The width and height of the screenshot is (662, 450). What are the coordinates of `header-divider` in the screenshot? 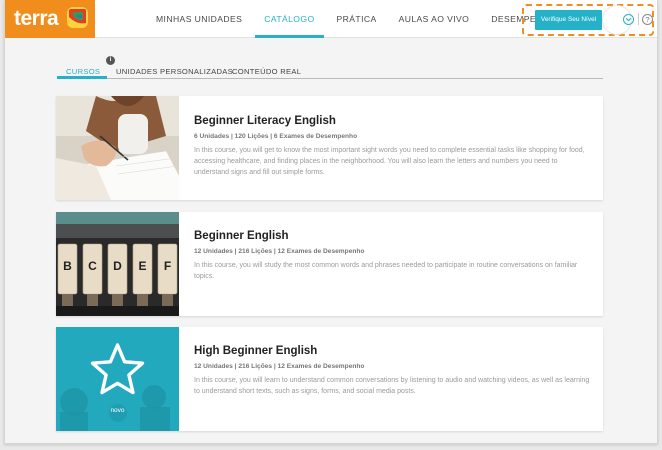 It's located at (638, 19).